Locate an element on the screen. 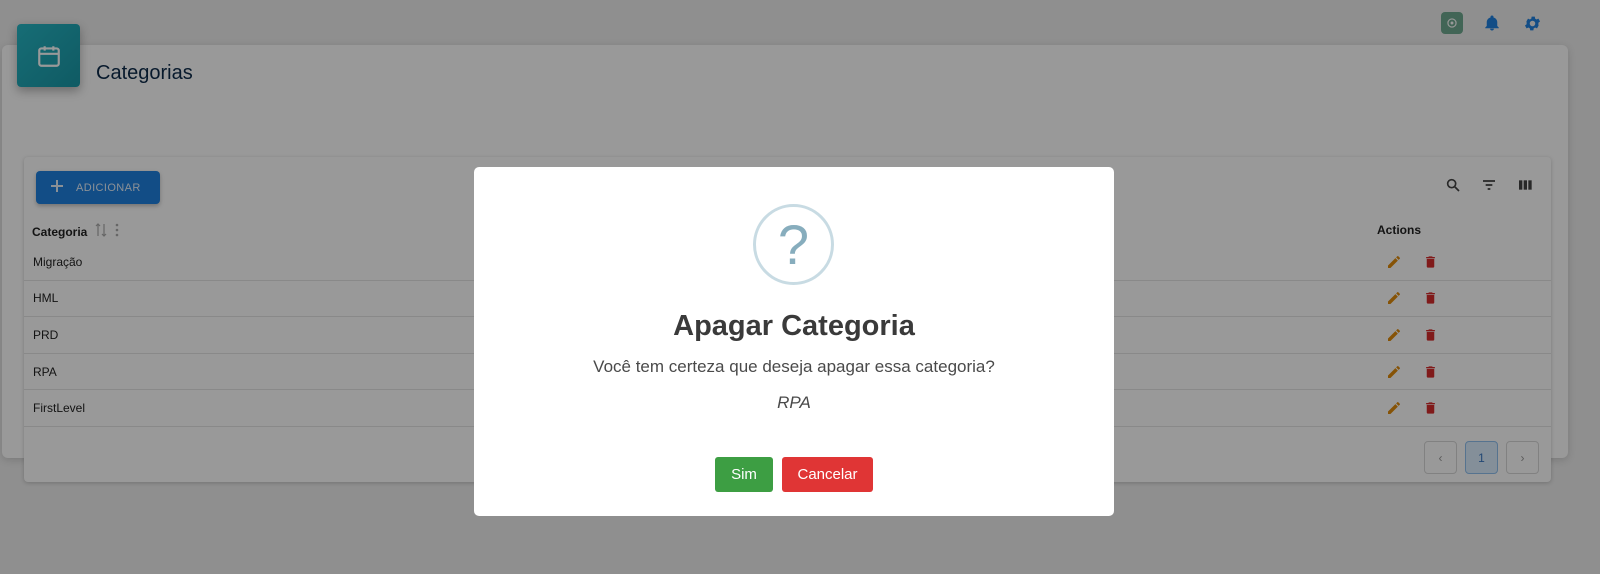  cancel-button: Cancelar is located at coordinates (827, 474).